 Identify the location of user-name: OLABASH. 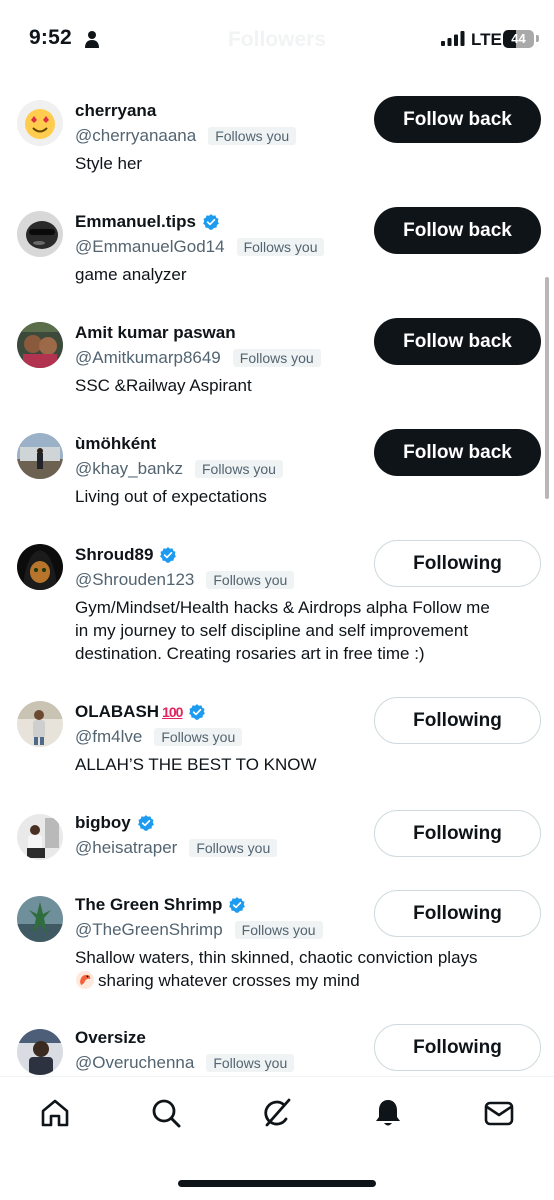
(117, 712).